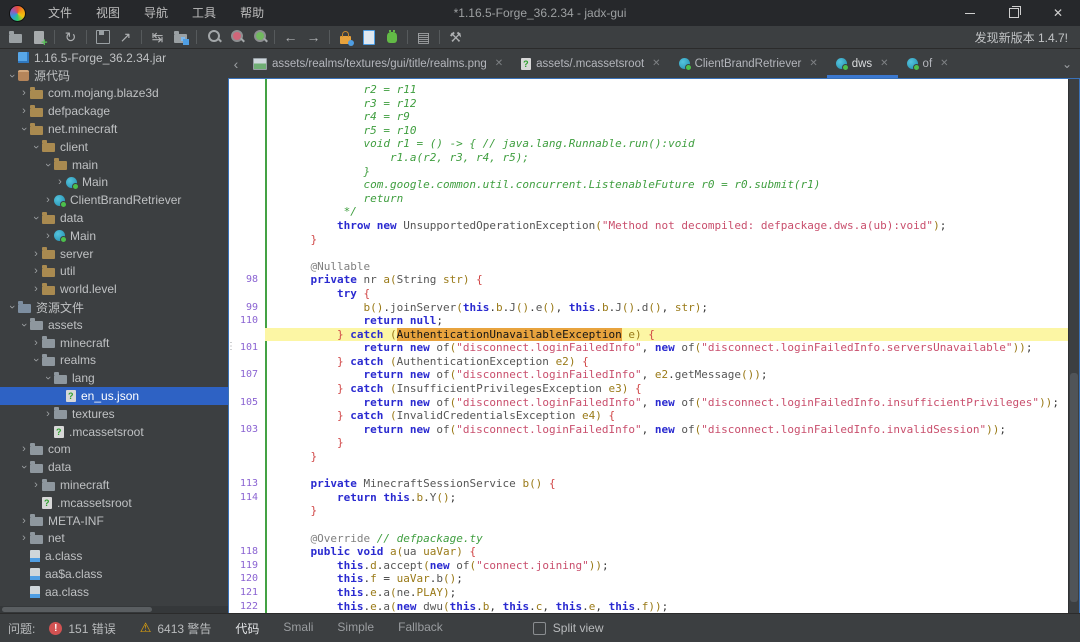 This screenshot has width=1080, height=642. I want to click on tree-item: en_us.json, so click(114, 396).